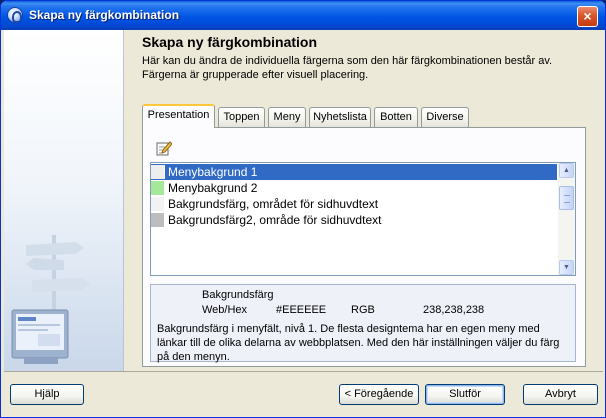 The height and width of the screenshot is (418, 606). Describe the element at coordinates (303, 15) in the screenshot. I see `title-bar: Skapa ny färgkombination ×` at that location.